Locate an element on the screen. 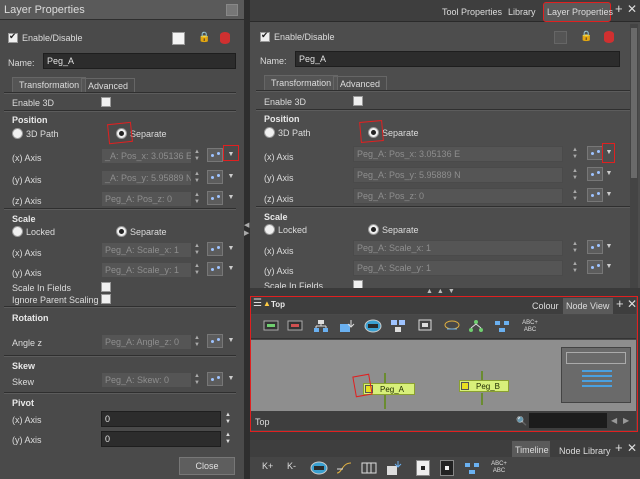 The height and width of the screenshot is (479, 640). right-scale-x-dropdown: ▼ is located at coordinates (609, 247).